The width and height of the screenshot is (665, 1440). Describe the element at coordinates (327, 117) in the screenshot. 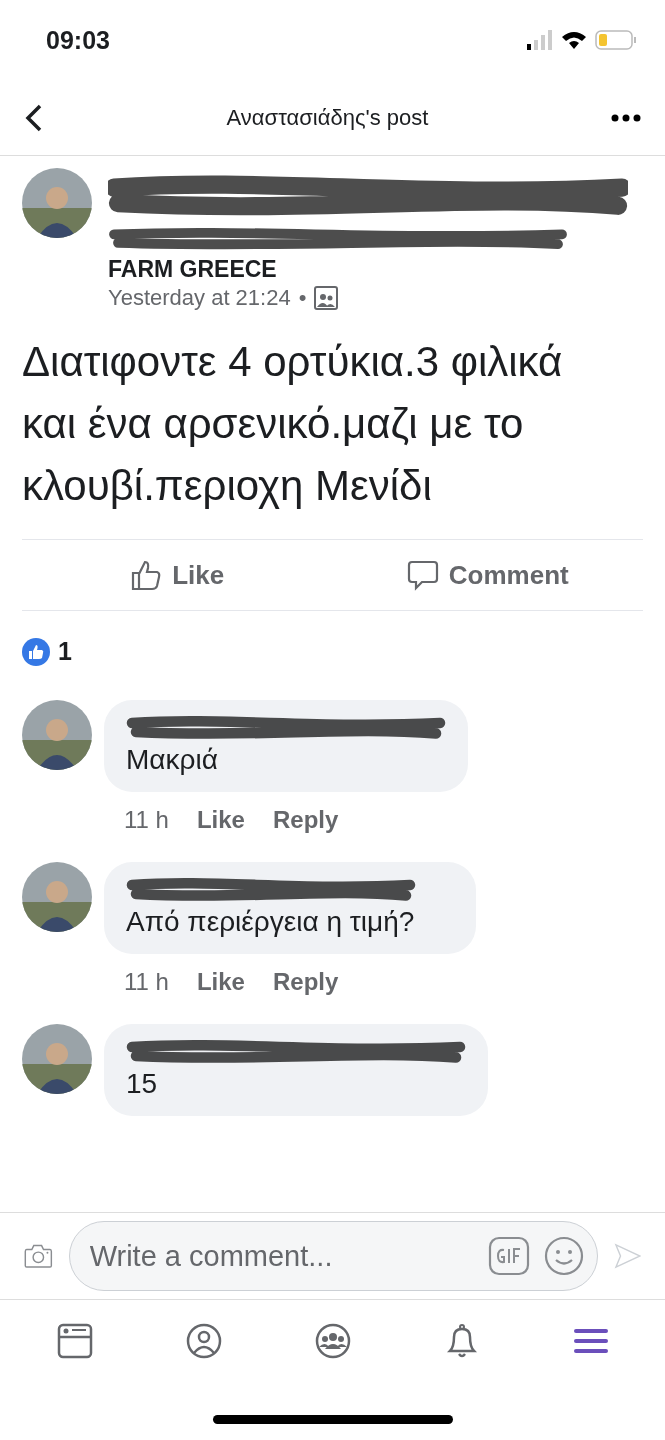

I see `header-title: Αναστασιάδης's post` at that location.